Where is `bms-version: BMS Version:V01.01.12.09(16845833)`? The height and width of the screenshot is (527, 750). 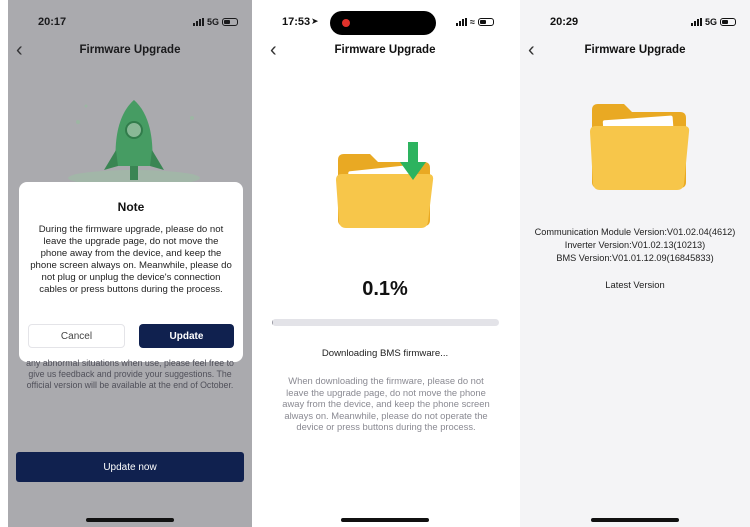
bms-version: BMS Version:V01.01.12.09(16845833) is located at coordinates (635, 258).